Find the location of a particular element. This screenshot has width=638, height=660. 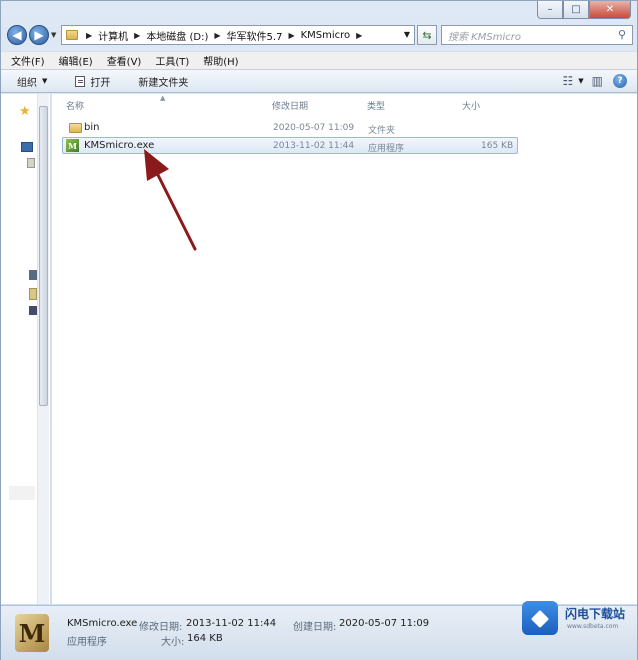

menu-tools: 工具(T) is located at coordinates (172, 60).